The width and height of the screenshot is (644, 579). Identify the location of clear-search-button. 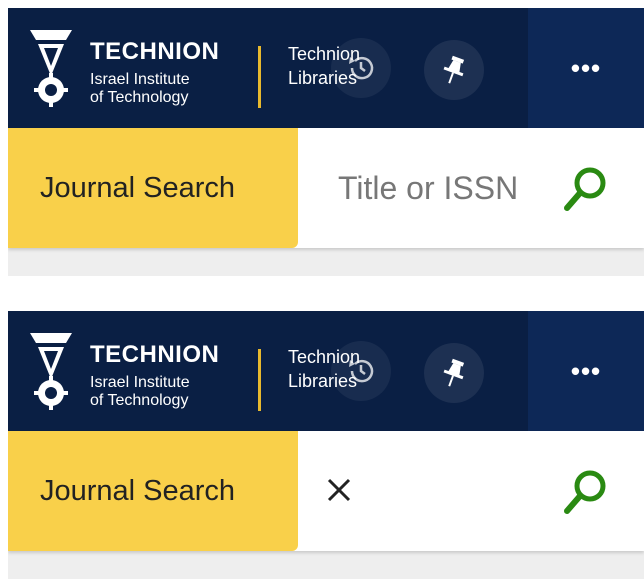
(339, 490).